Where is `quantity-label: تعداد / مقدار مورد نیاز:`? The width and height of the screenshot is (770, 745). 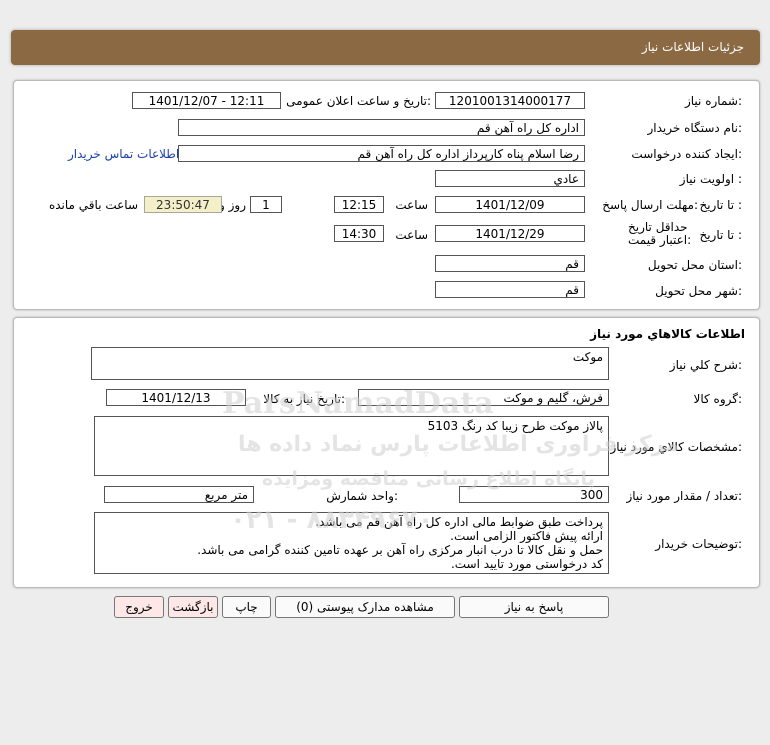 quantity-label: تعداد / مقدار مورد نیاز: is located at coordinates (684, 496).